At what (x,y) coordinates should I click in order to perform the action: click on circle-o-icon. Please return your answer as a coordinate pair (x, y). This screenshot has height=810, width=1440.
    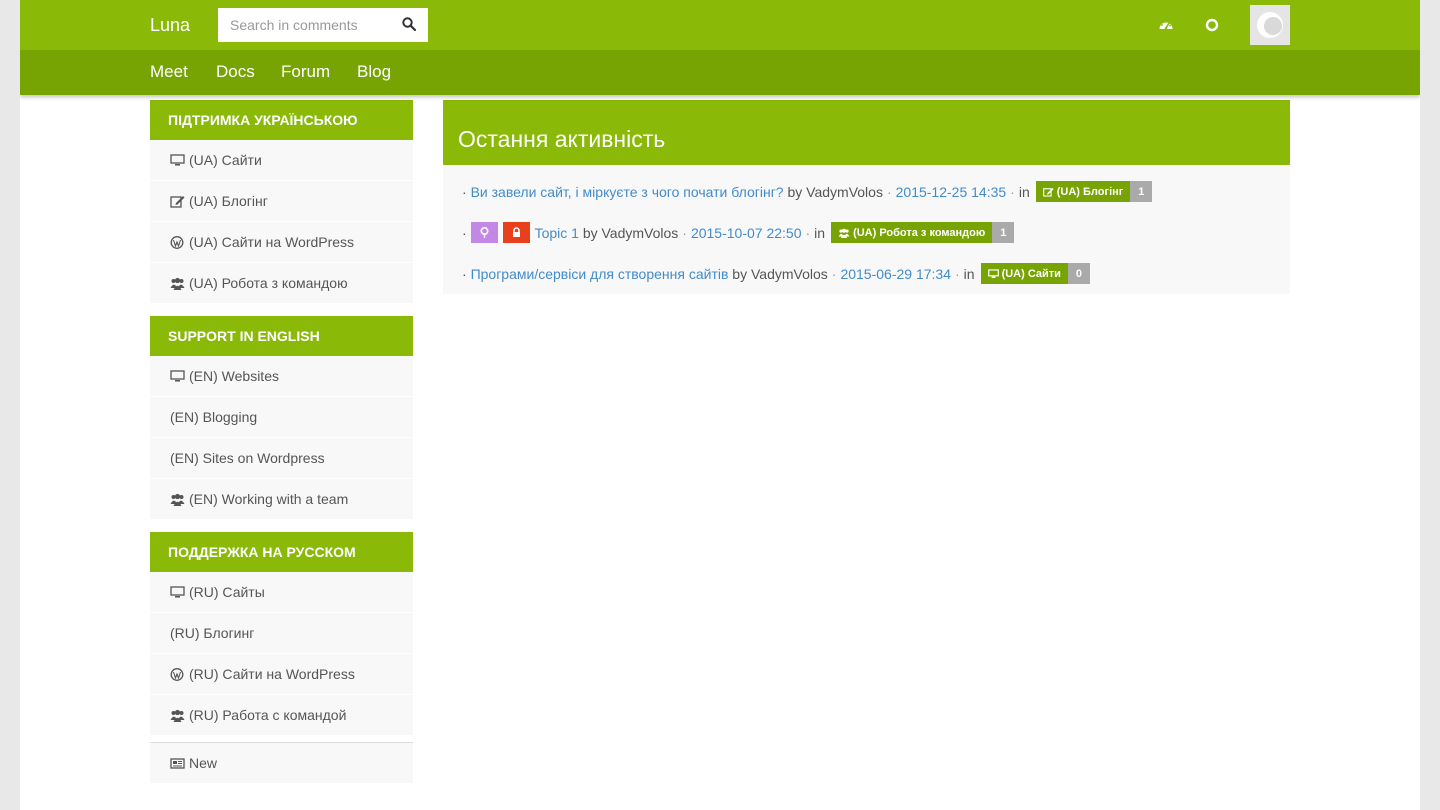
    Looking at the image, I should click on (1212, 25).